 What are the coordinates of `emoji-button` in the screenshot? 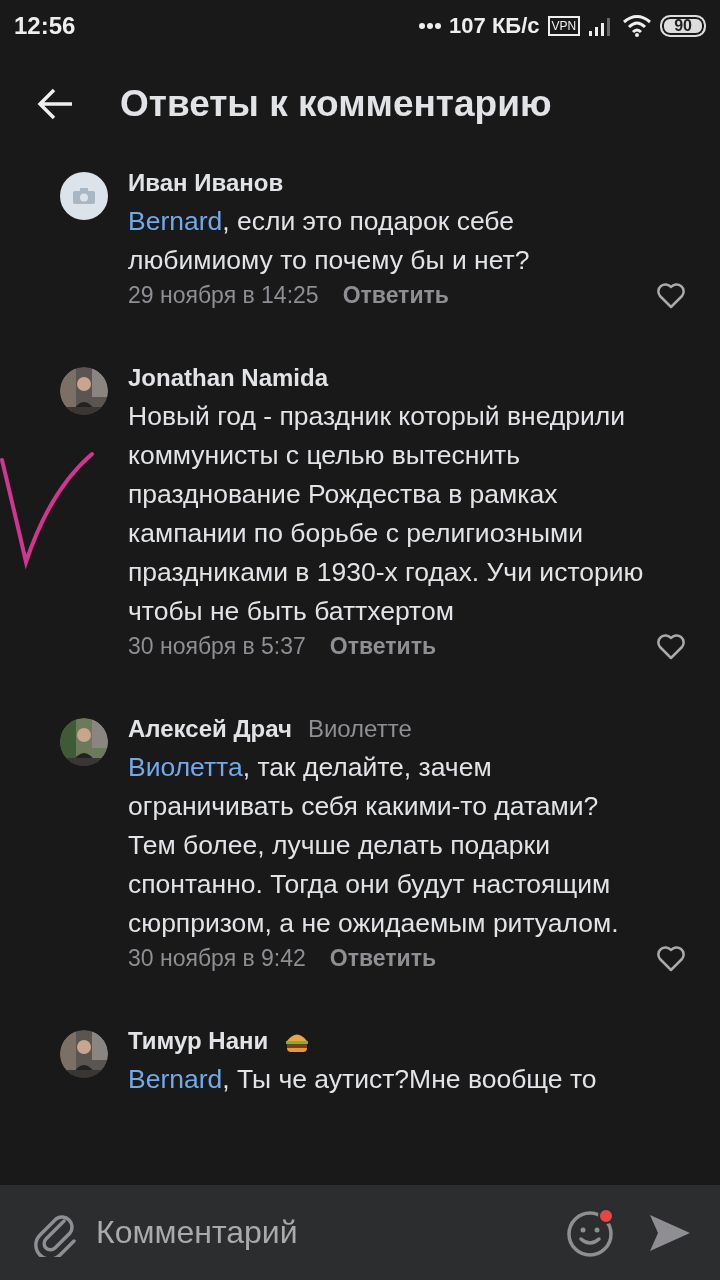 It's located at (591, 1232).